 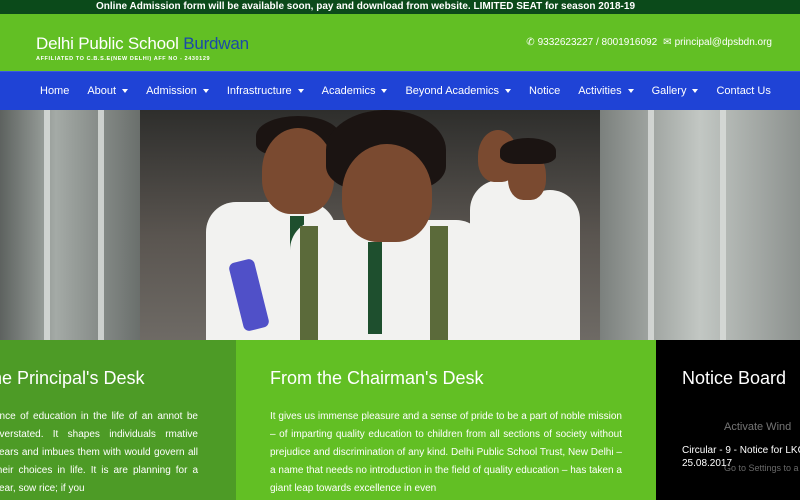 I want to click on nav-label: Home, so click(x=55, y=91).